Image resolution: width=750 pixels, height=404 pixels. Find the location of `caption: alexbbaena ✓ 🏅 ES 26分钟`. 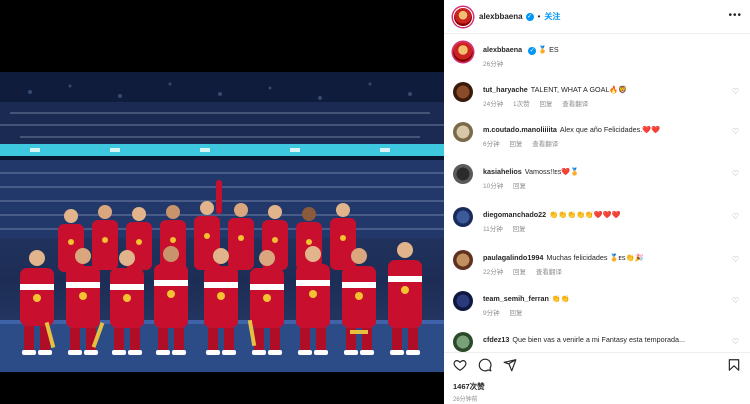

caption: alexbbaena ✓ 🏅 ES 26分钟 is located at coordinates (598, 57).